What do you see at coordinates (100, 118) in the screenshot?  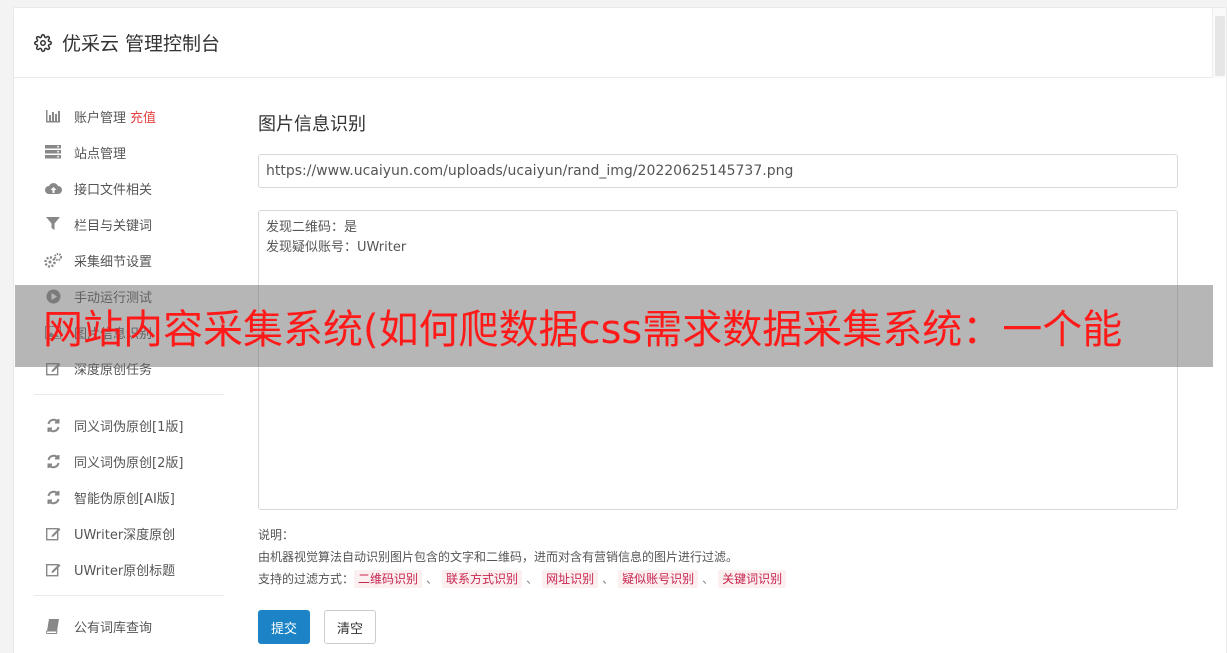 I see `sidebar-item-label: 账户管理` at bounding box center [100, 118].